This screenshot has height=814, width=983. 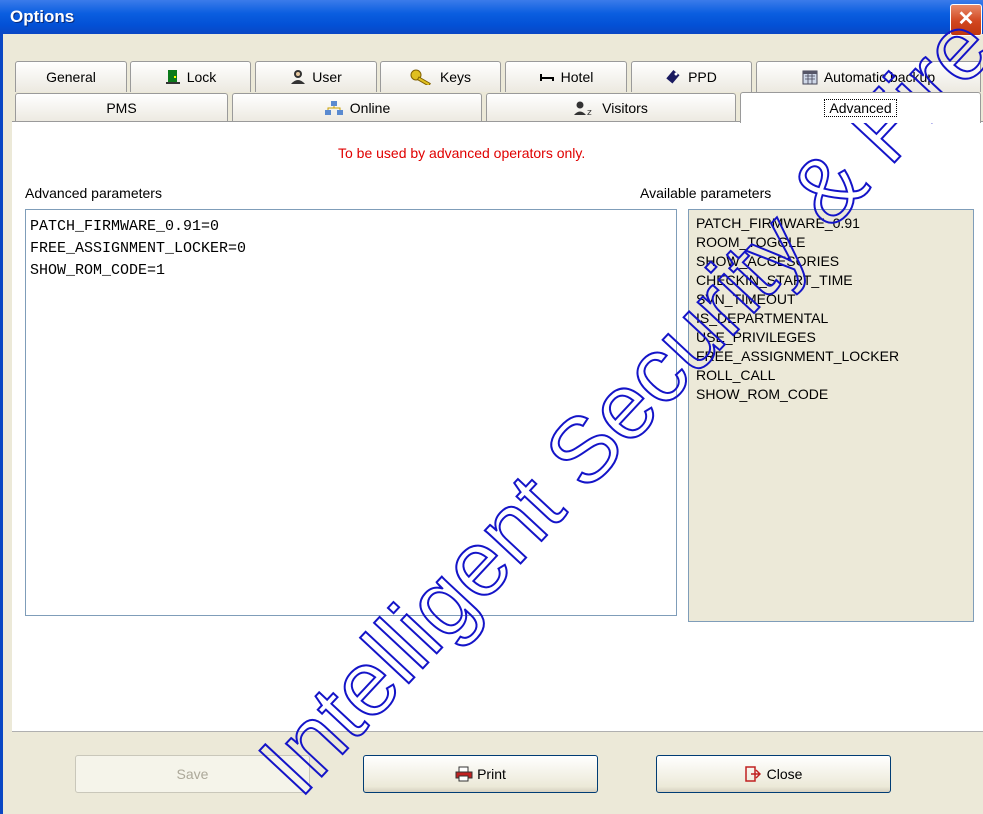 I want to click on user-icon, so click(x=298, y=77).